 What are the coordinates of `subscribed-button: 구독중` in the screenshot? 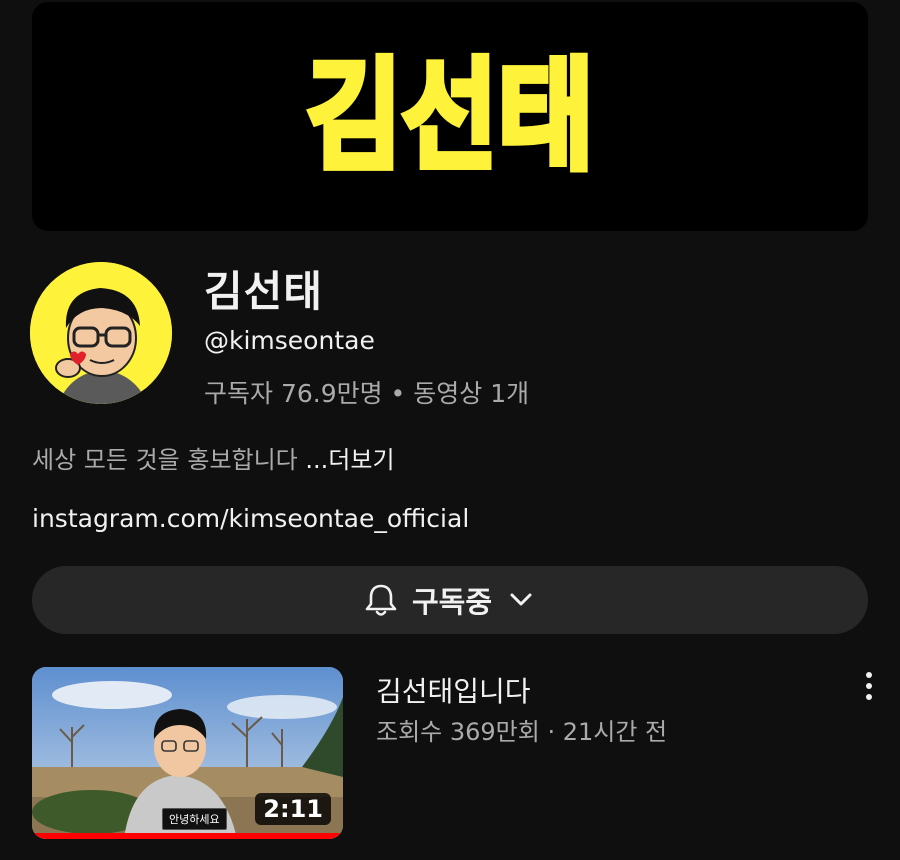 It's located at (450, 600).